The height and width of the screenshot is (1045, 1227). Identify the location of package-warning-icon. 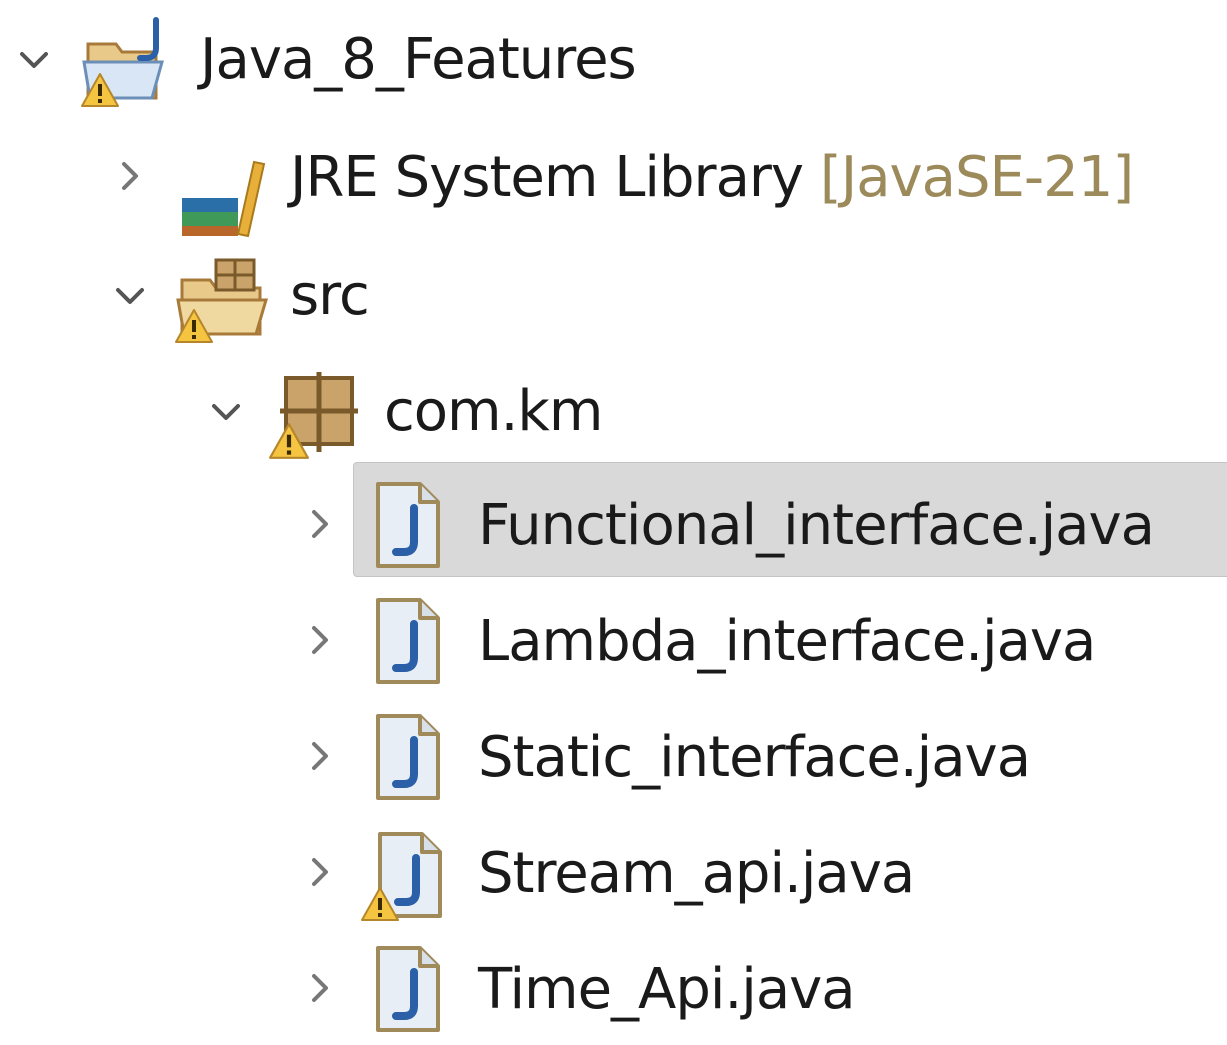
(313, 415).